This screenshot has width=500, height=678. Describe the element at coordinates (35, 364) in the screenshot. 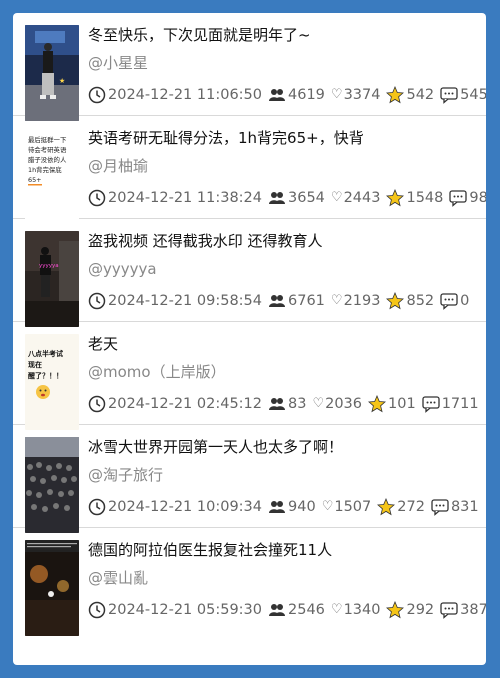

I see `thumb-text: 现在` at that location.